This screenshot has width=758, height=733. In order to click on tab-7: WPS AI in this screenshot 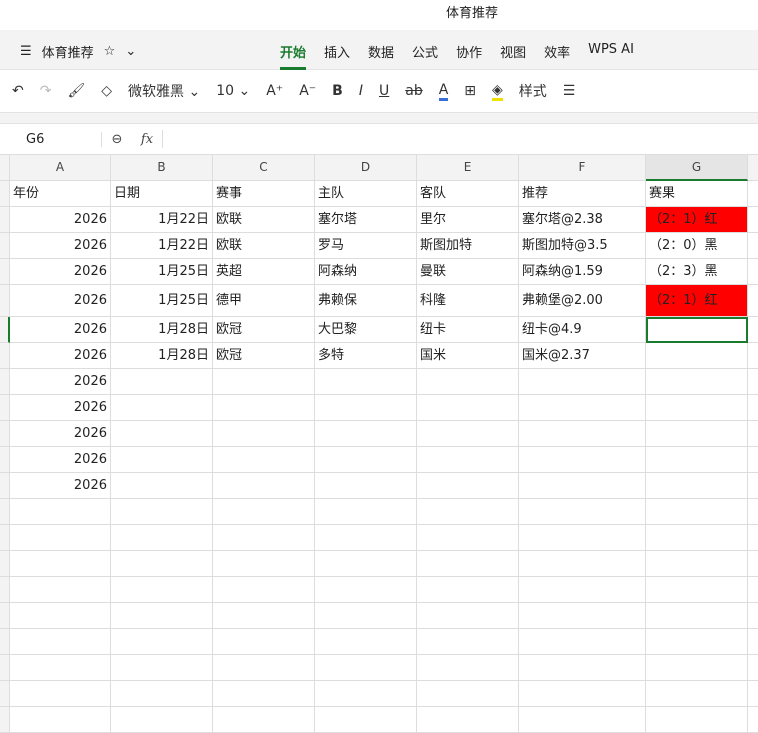, I will do `click(611, 51)`.